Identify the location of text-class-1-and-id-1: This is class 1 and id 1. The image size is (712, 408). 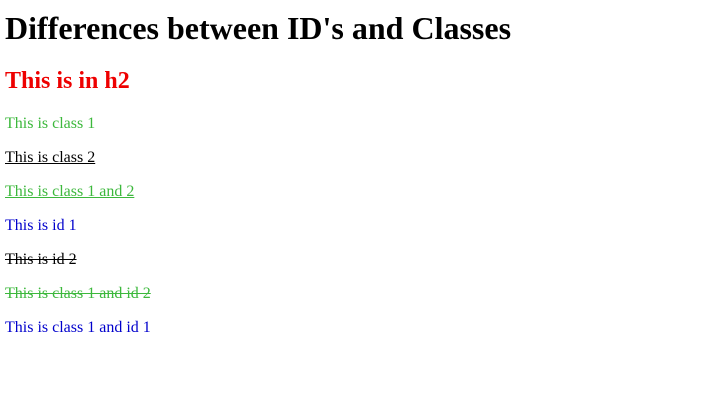
(78, 327).